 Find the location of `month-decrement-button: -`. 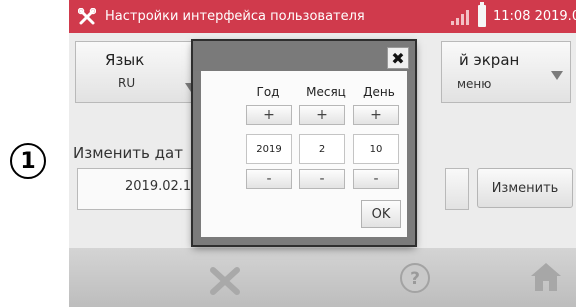

month-decrement-button: - is located at coordinates (322, 179).